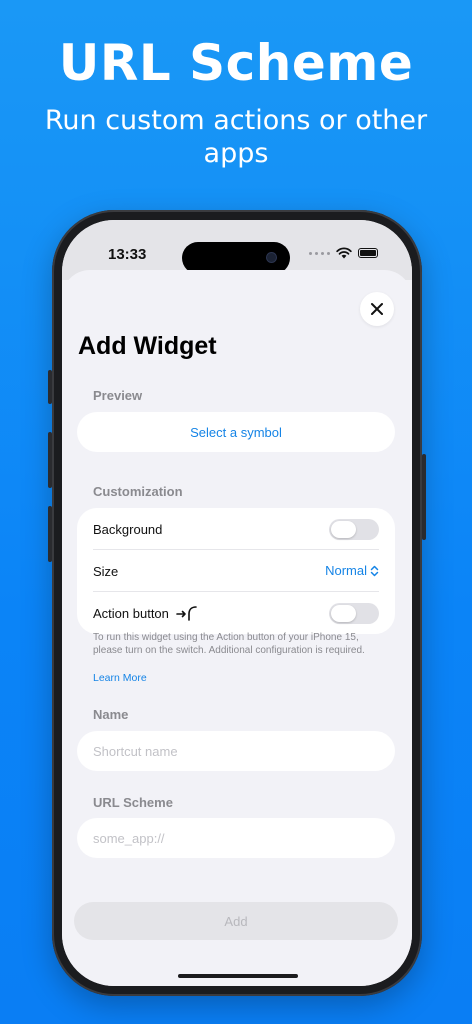 The width and height of the screenshot is (472, 1024). Describe the element at coordinates (236, 613) in the screenshot. I see `action-button-row: Action button` at that location.